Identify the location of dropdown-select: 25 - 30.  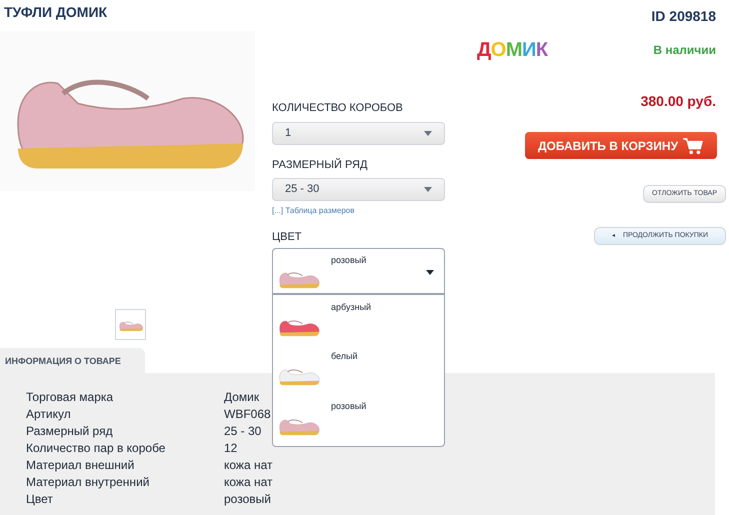
(358, 189).